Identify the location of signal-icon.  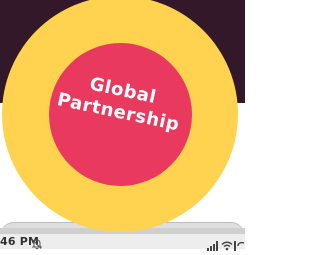
(213, 243).